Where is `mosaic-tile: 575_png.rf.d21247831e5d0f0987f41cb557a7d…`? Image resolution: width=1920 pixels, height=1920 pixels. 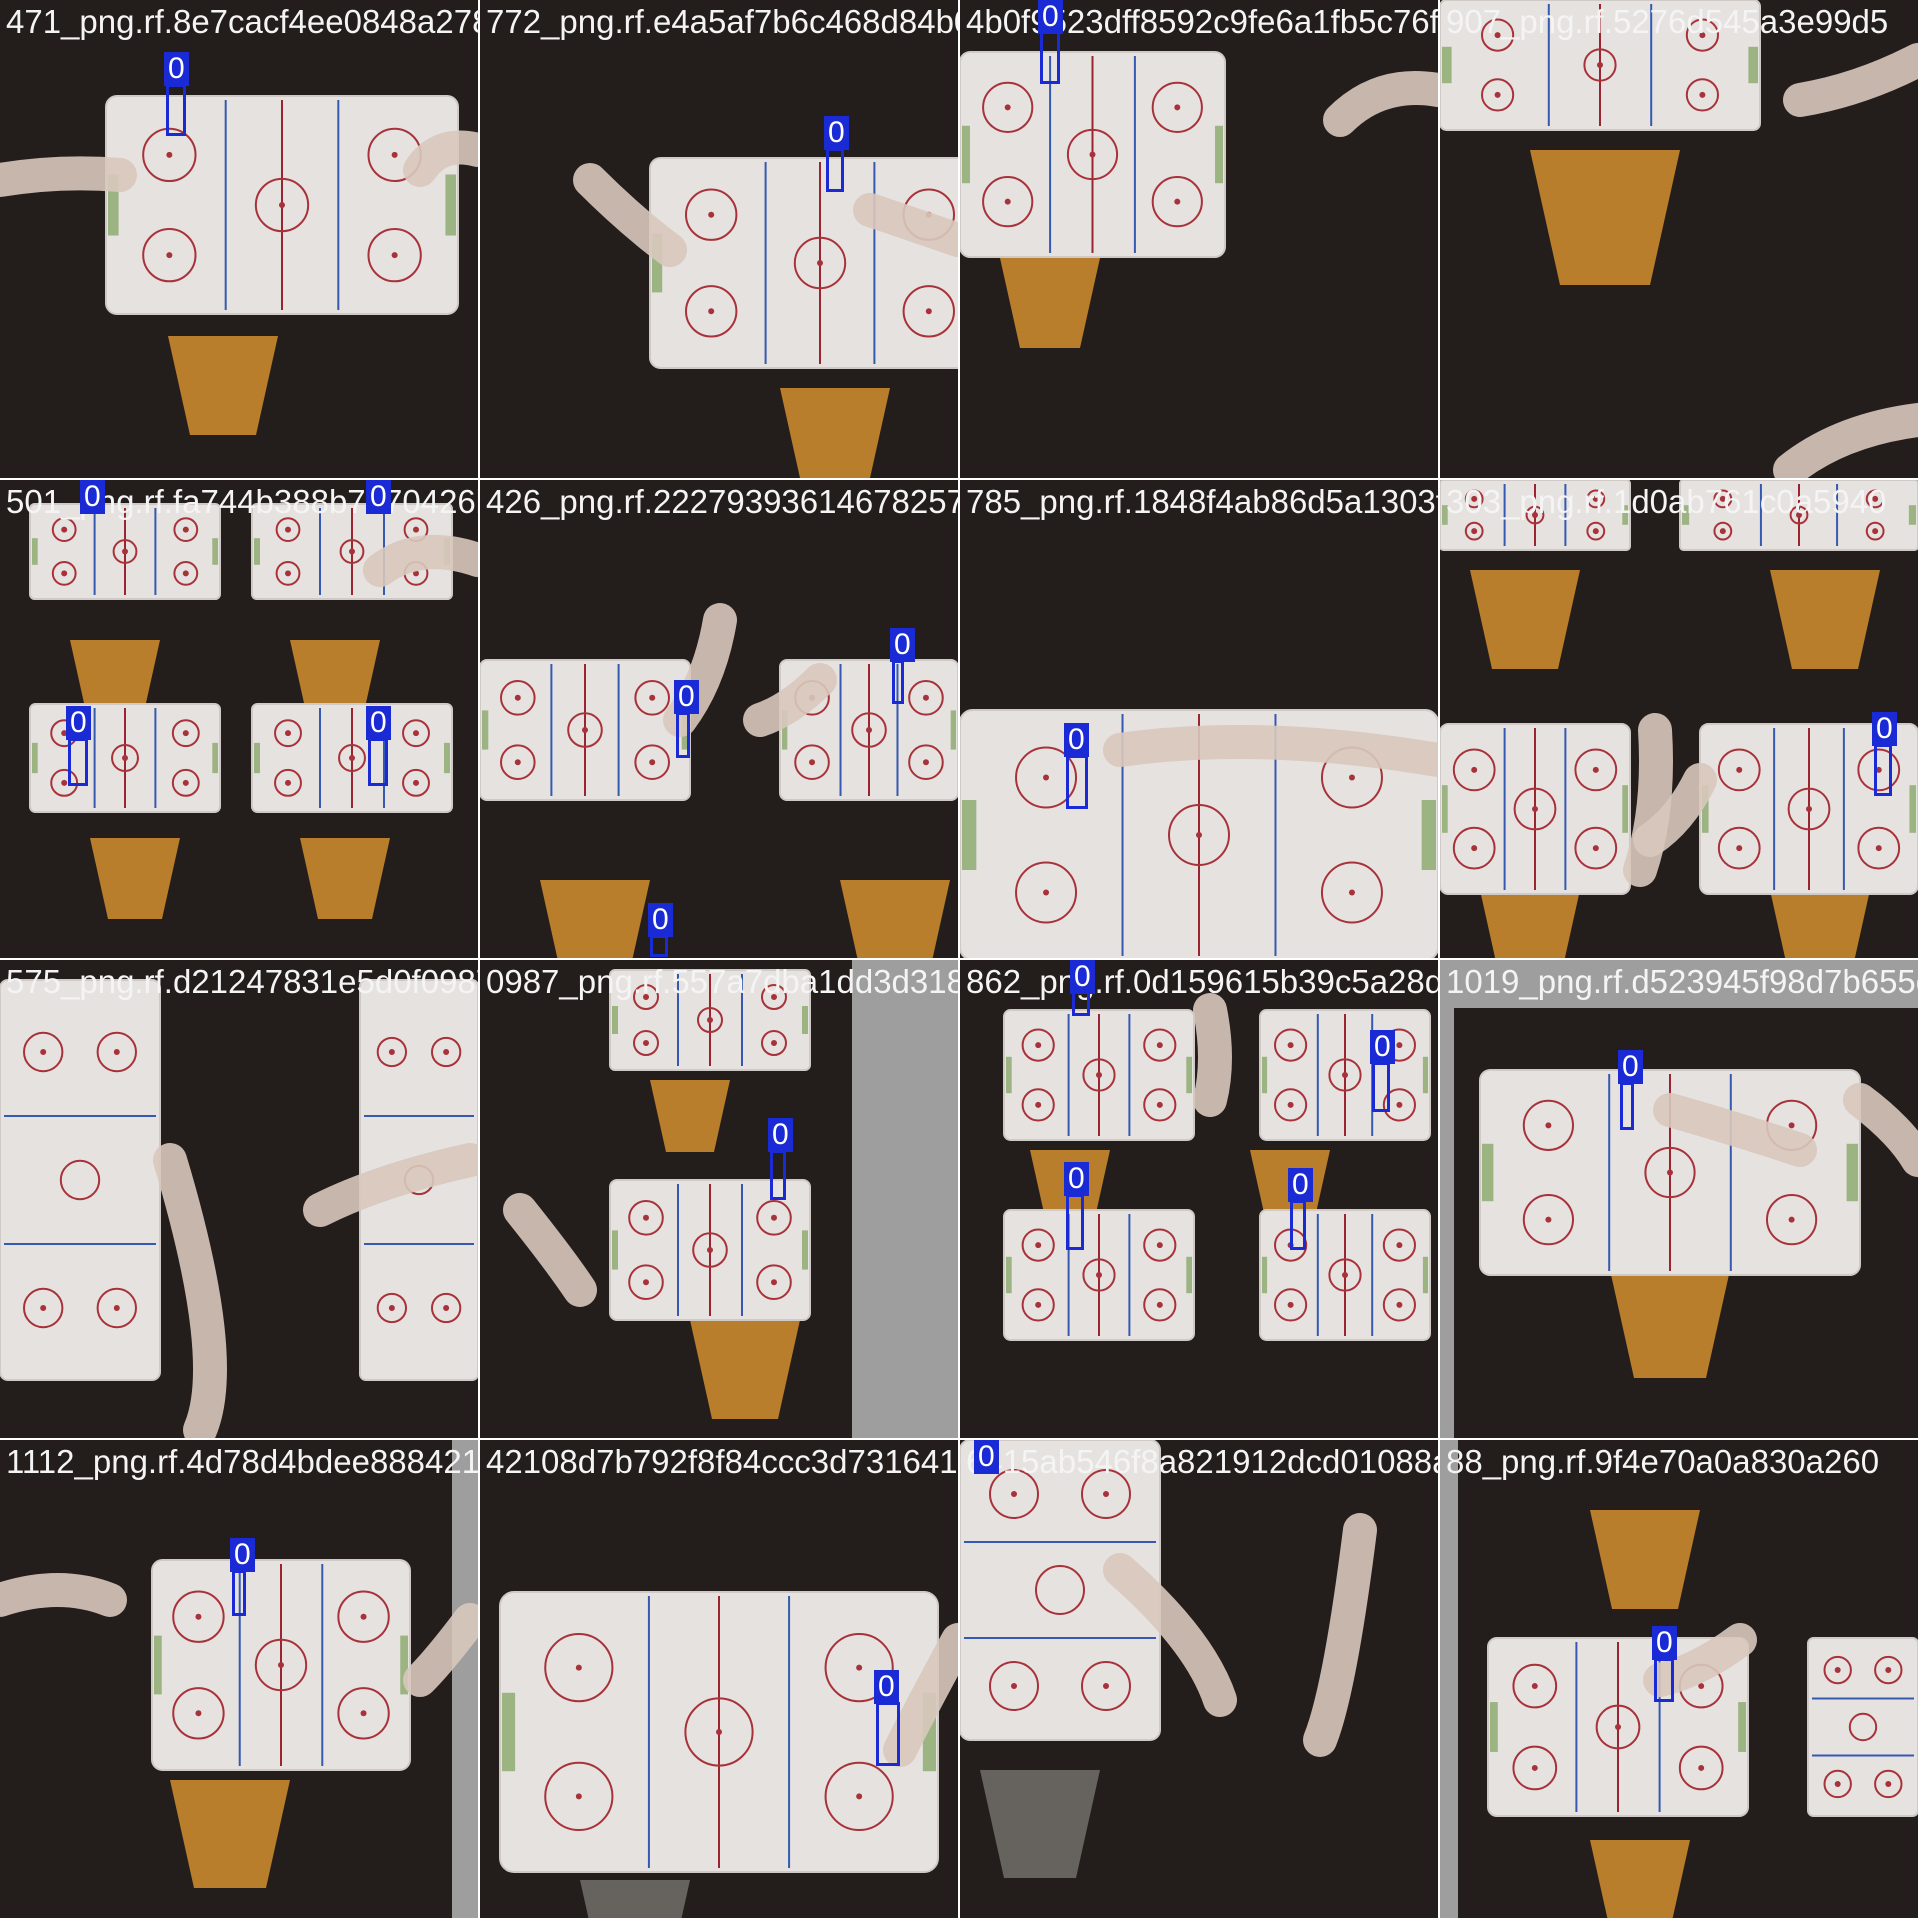 mosaic-tile: 575_png.rf.d21247831e5d0f0987f41cb557a7d… is located at coordinates (239, 1199).